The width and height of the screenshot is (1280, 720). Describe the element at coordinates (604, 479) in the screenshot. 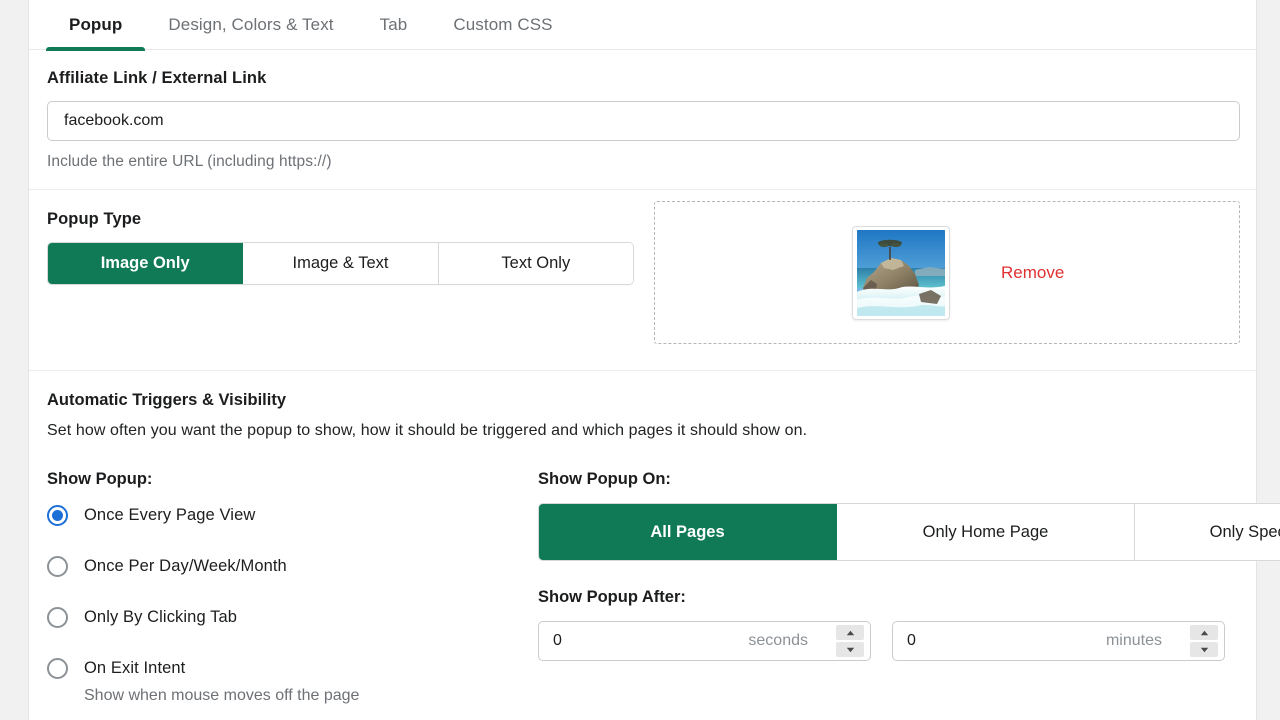

I see `show-popup-on-label: Show Popup On:` at that location.